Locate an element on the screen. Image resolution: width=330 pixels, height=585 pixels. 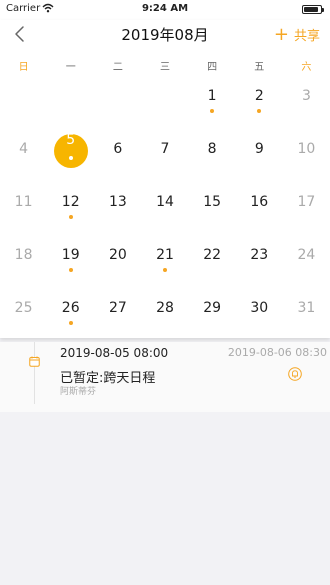
calendar-day: 31 is located at coordinates (306, 311).